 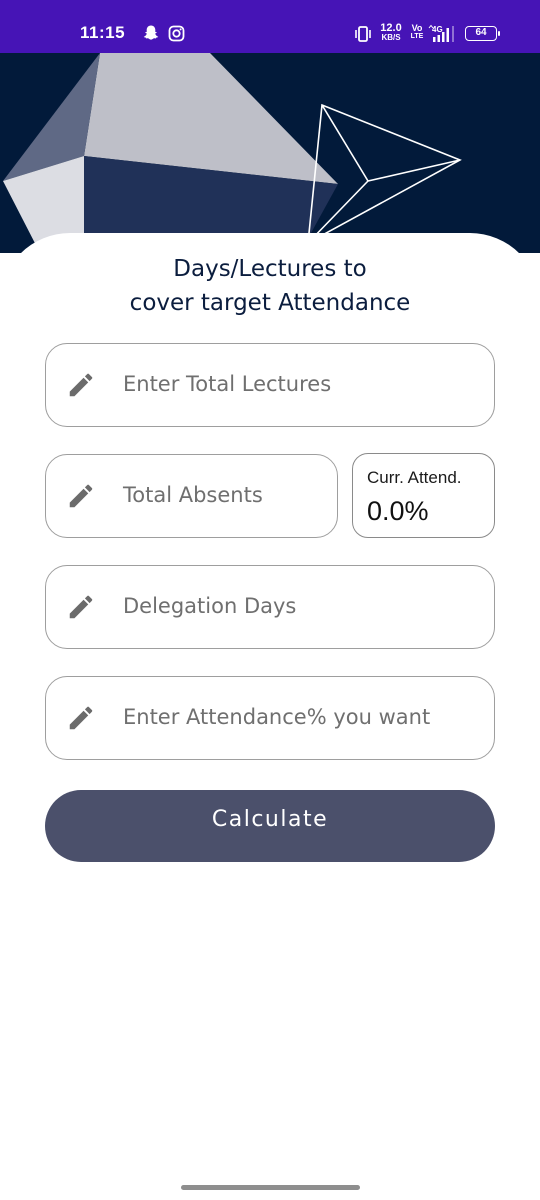 I want to click on status-time: 11:15, so click(x=103, y=32).